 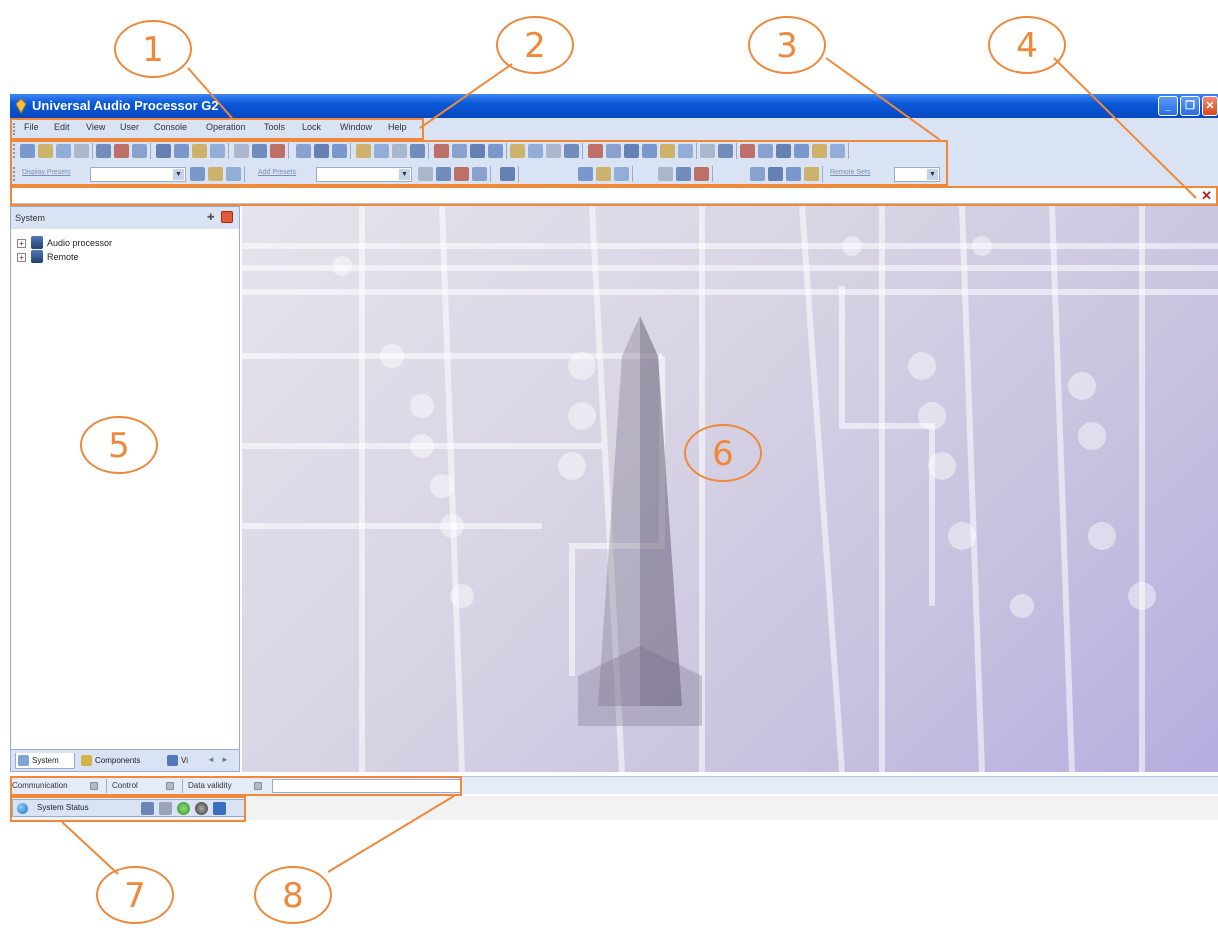 I want to click on callout-3: 3, so click(x=787, y=45).